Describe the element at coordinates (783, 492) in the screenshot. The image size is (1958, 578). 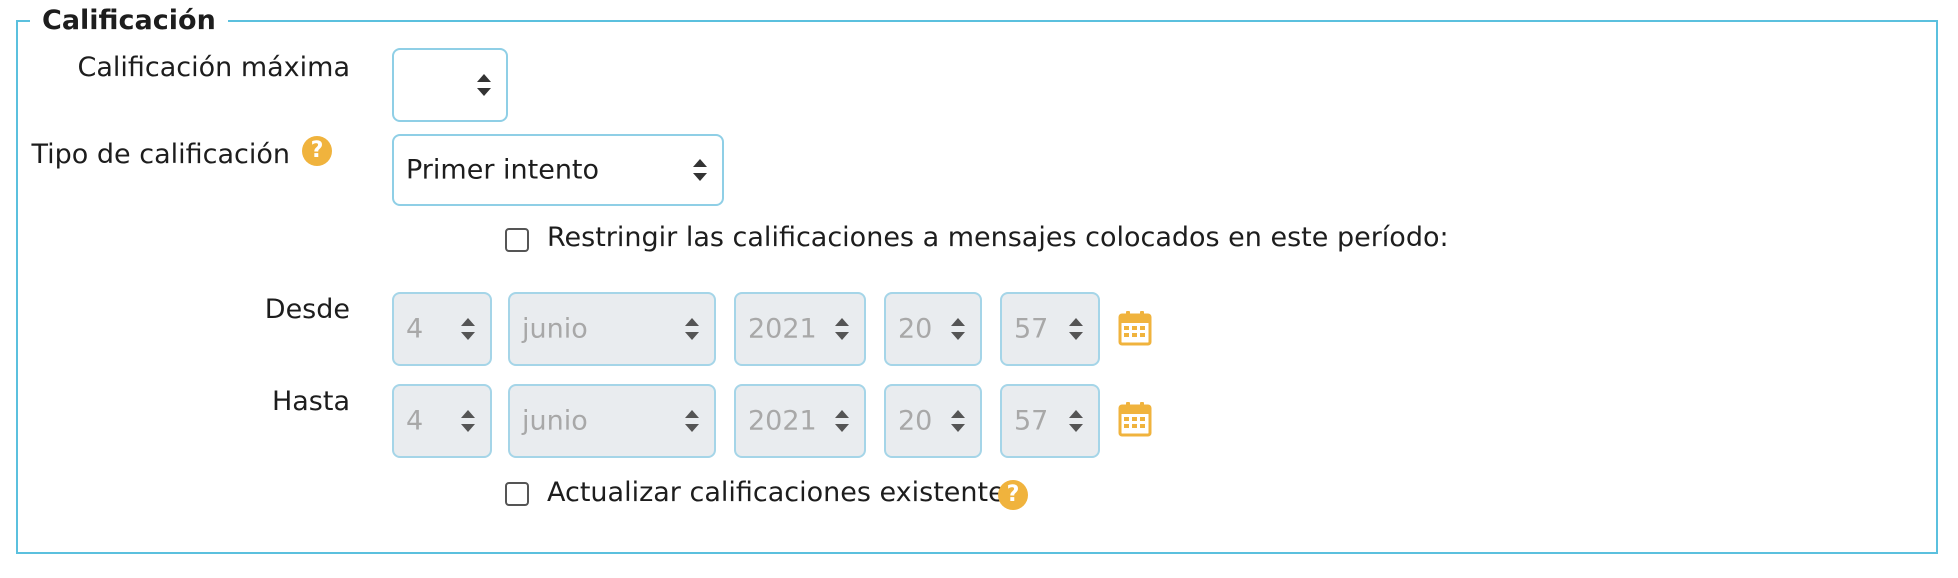
I see `update-existing-label: Actualizar calificaciones existentes` at that location.